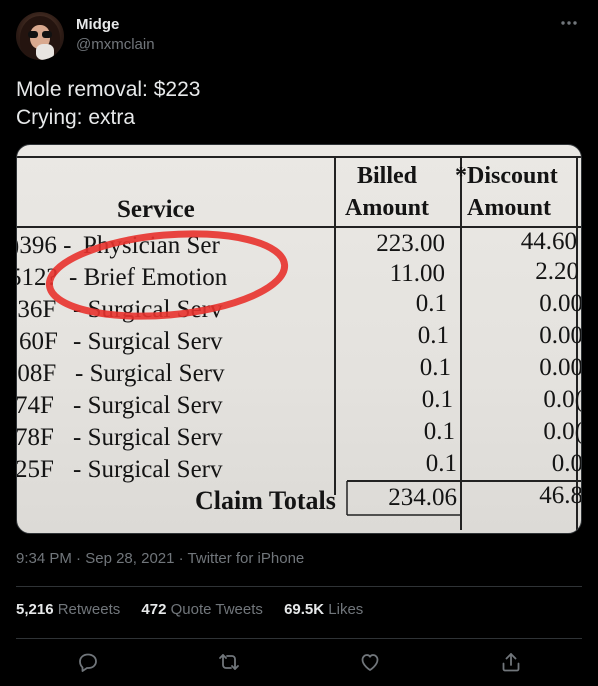 This screenshot has height=686, width=598. I want to click on quotes-label: Quote Tweets, so click(216, 609).